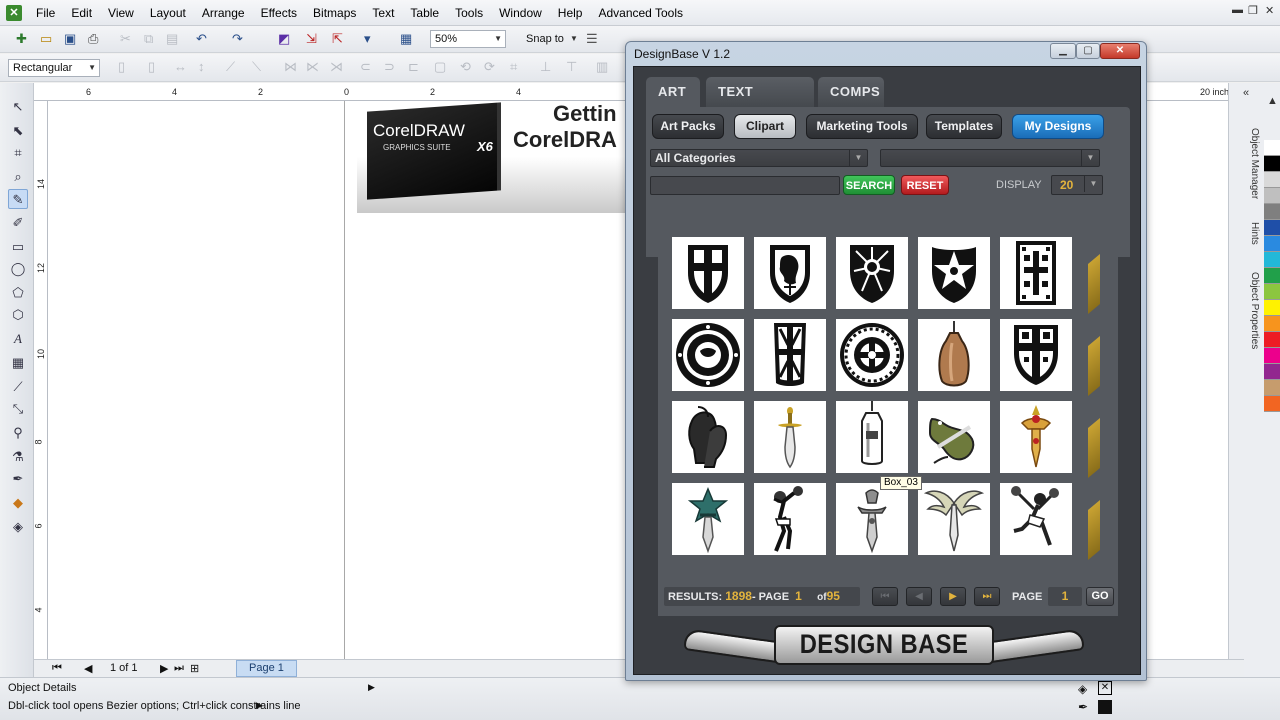  What do you see at coordinates (765, 126) in the screenshot?
I see `clipart-button: Clipart` at bounding box center [765, 126].